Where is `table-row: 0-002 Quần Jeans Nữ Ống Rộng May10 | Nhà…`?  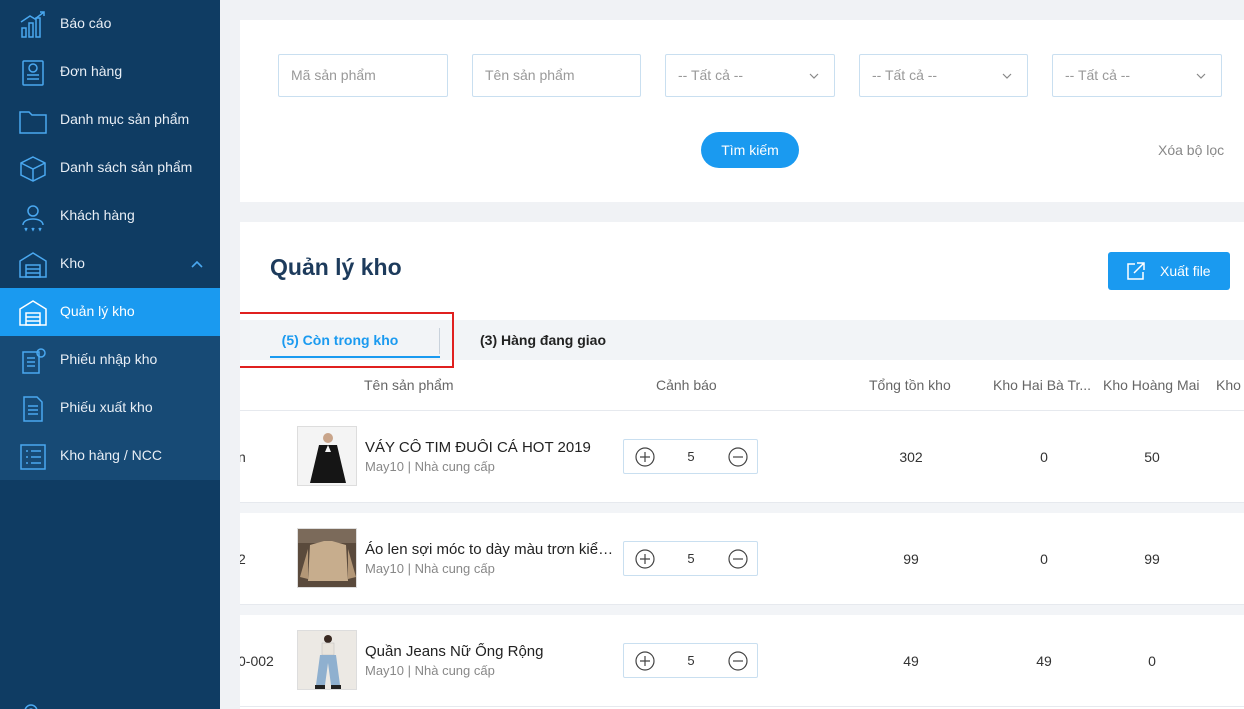
table-row: 0-002 Quần Jeans Nữ Ống Rộng May10 | Nhà… is located at coordinates (742, 661).